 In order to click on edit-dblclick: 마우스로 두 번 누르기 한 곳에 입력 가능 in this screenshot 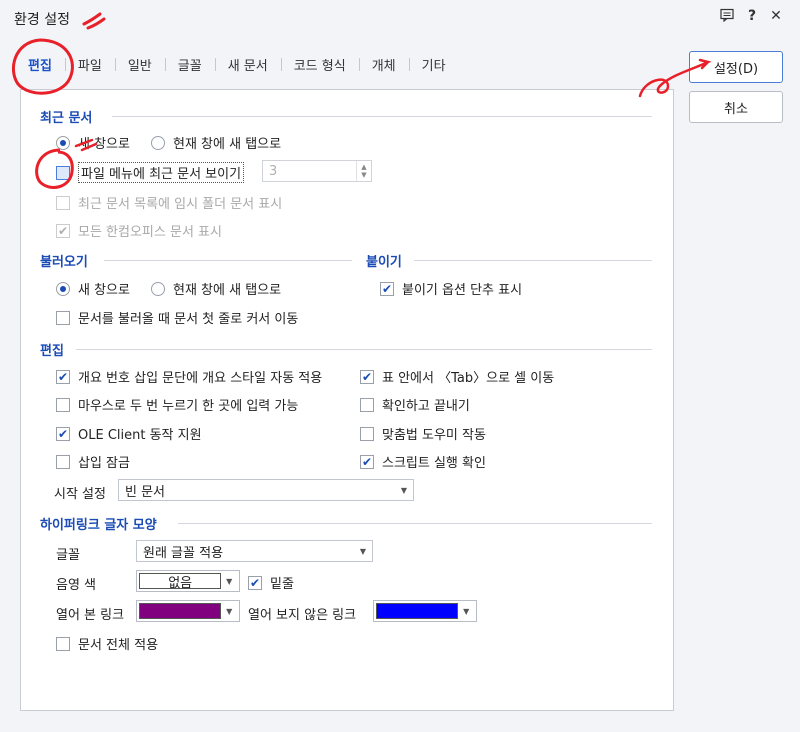, I will do `click(177, 404)`.